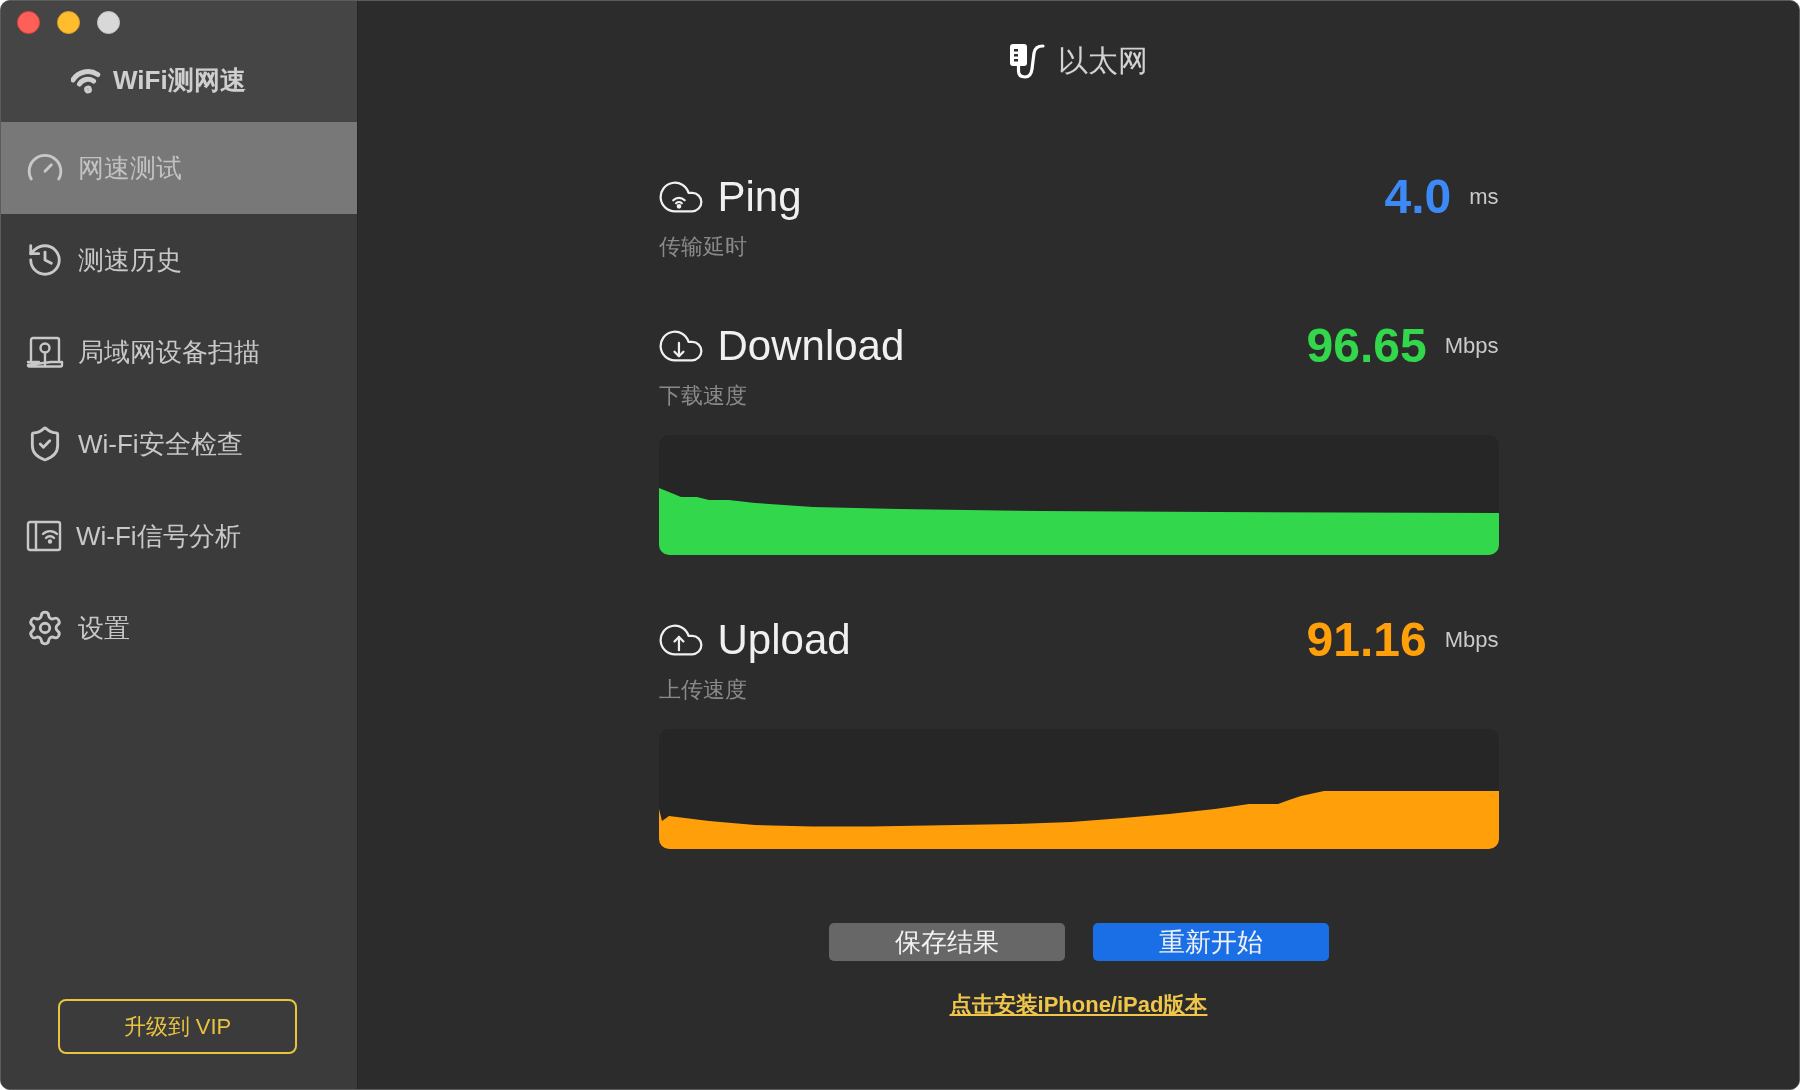 The image size is (1800, 1090). Describe the element at coordinates (179, 80) in the screenshot. I see `app-title: WiFi测网速` at that location.